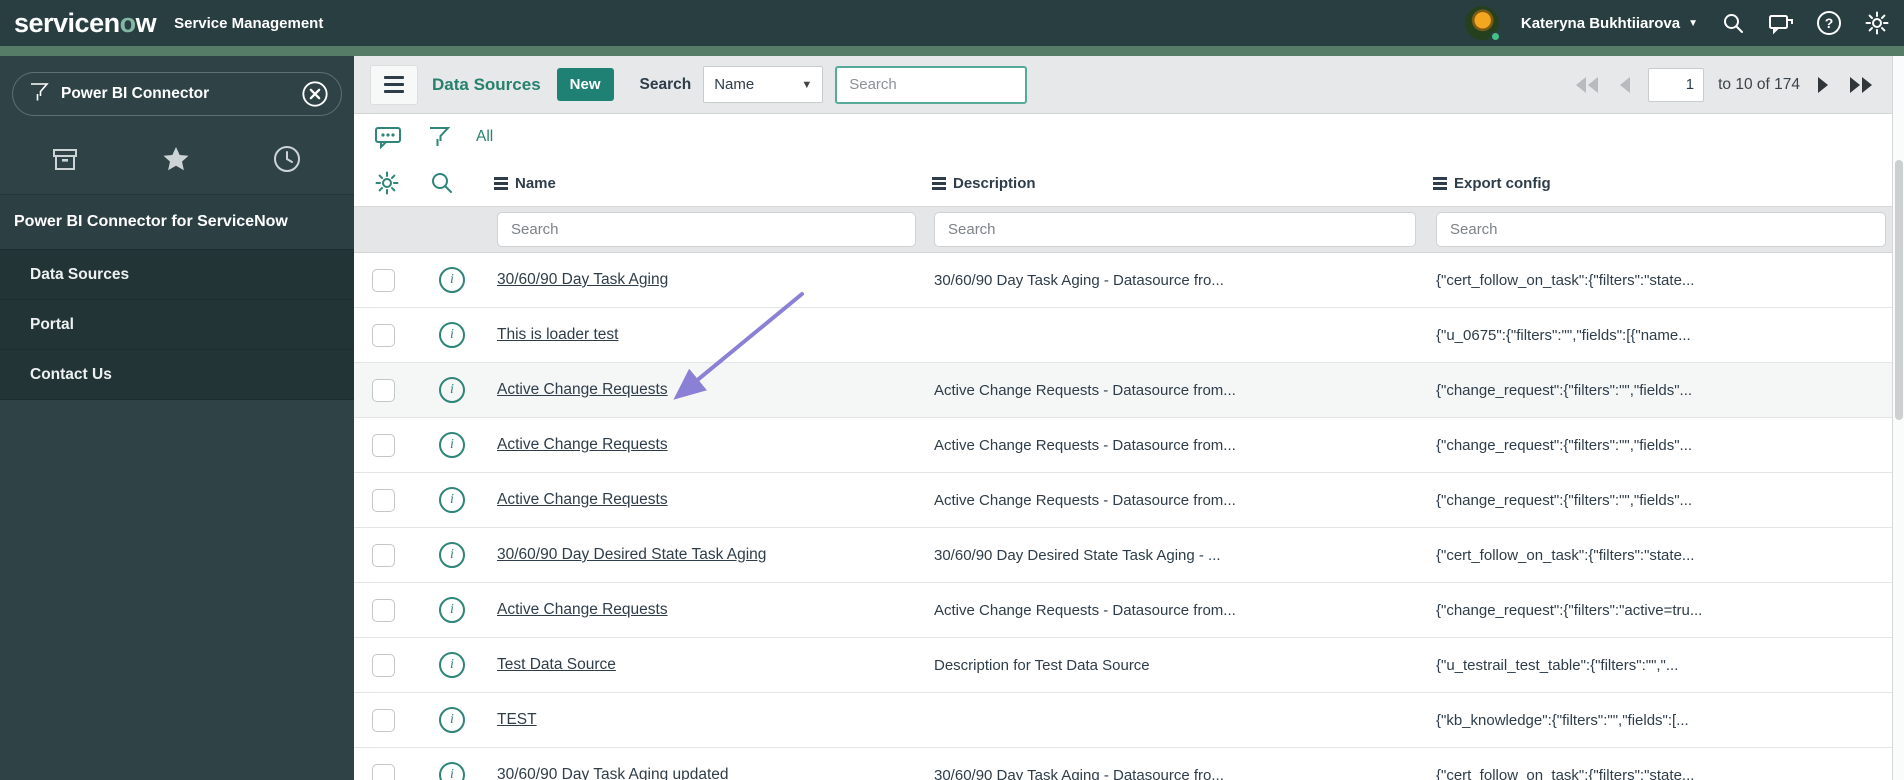  Describe the element at coordinates (388, 137) in the screenshot. I see `comment-bubble-icon` at that location.